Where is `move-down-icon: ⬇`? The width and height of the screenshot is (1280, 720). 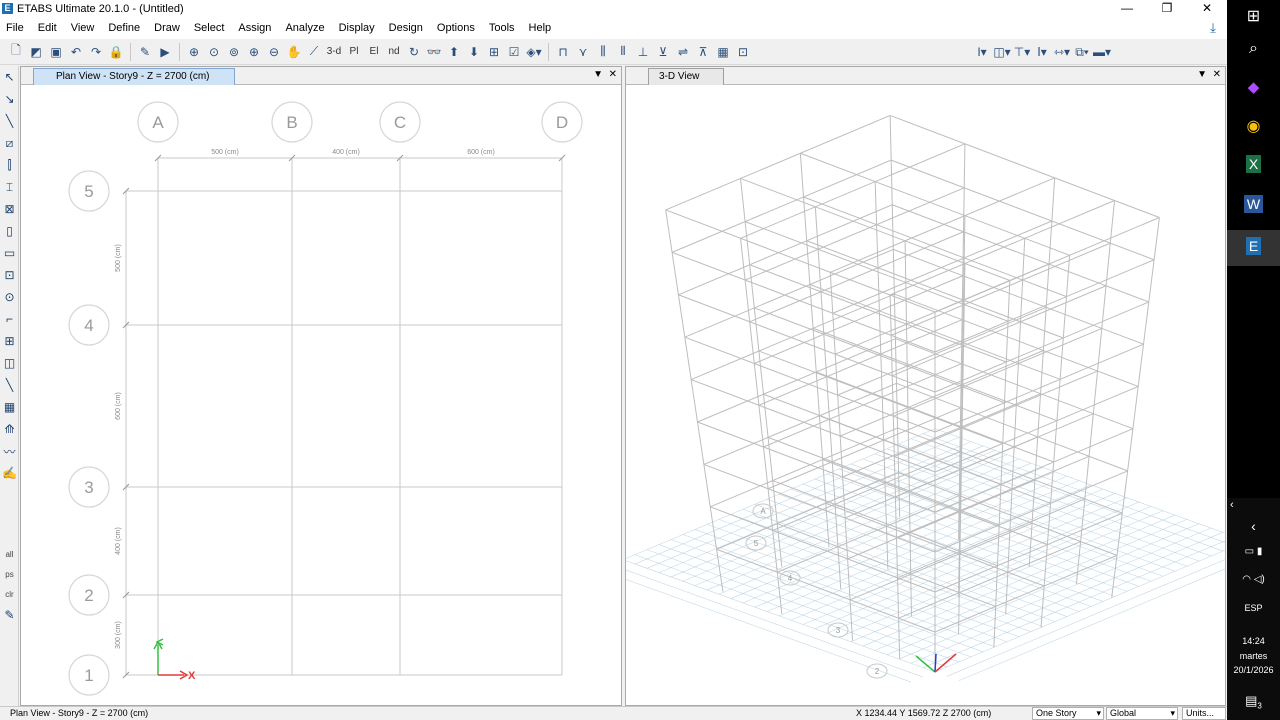
move-down-icon: ⬇ is located at coordinates (474, 52).